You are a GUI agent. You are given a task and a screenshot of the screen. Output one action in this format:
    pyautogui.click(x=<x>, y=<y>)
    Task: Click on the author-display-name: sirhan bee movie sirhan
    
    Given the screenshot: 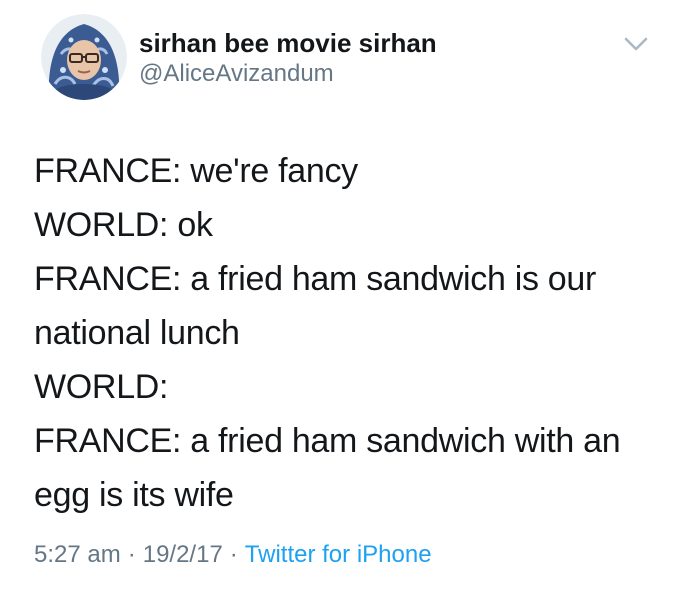 What is the action you would take?
    pyautogui.click(x=288, y=43)
    